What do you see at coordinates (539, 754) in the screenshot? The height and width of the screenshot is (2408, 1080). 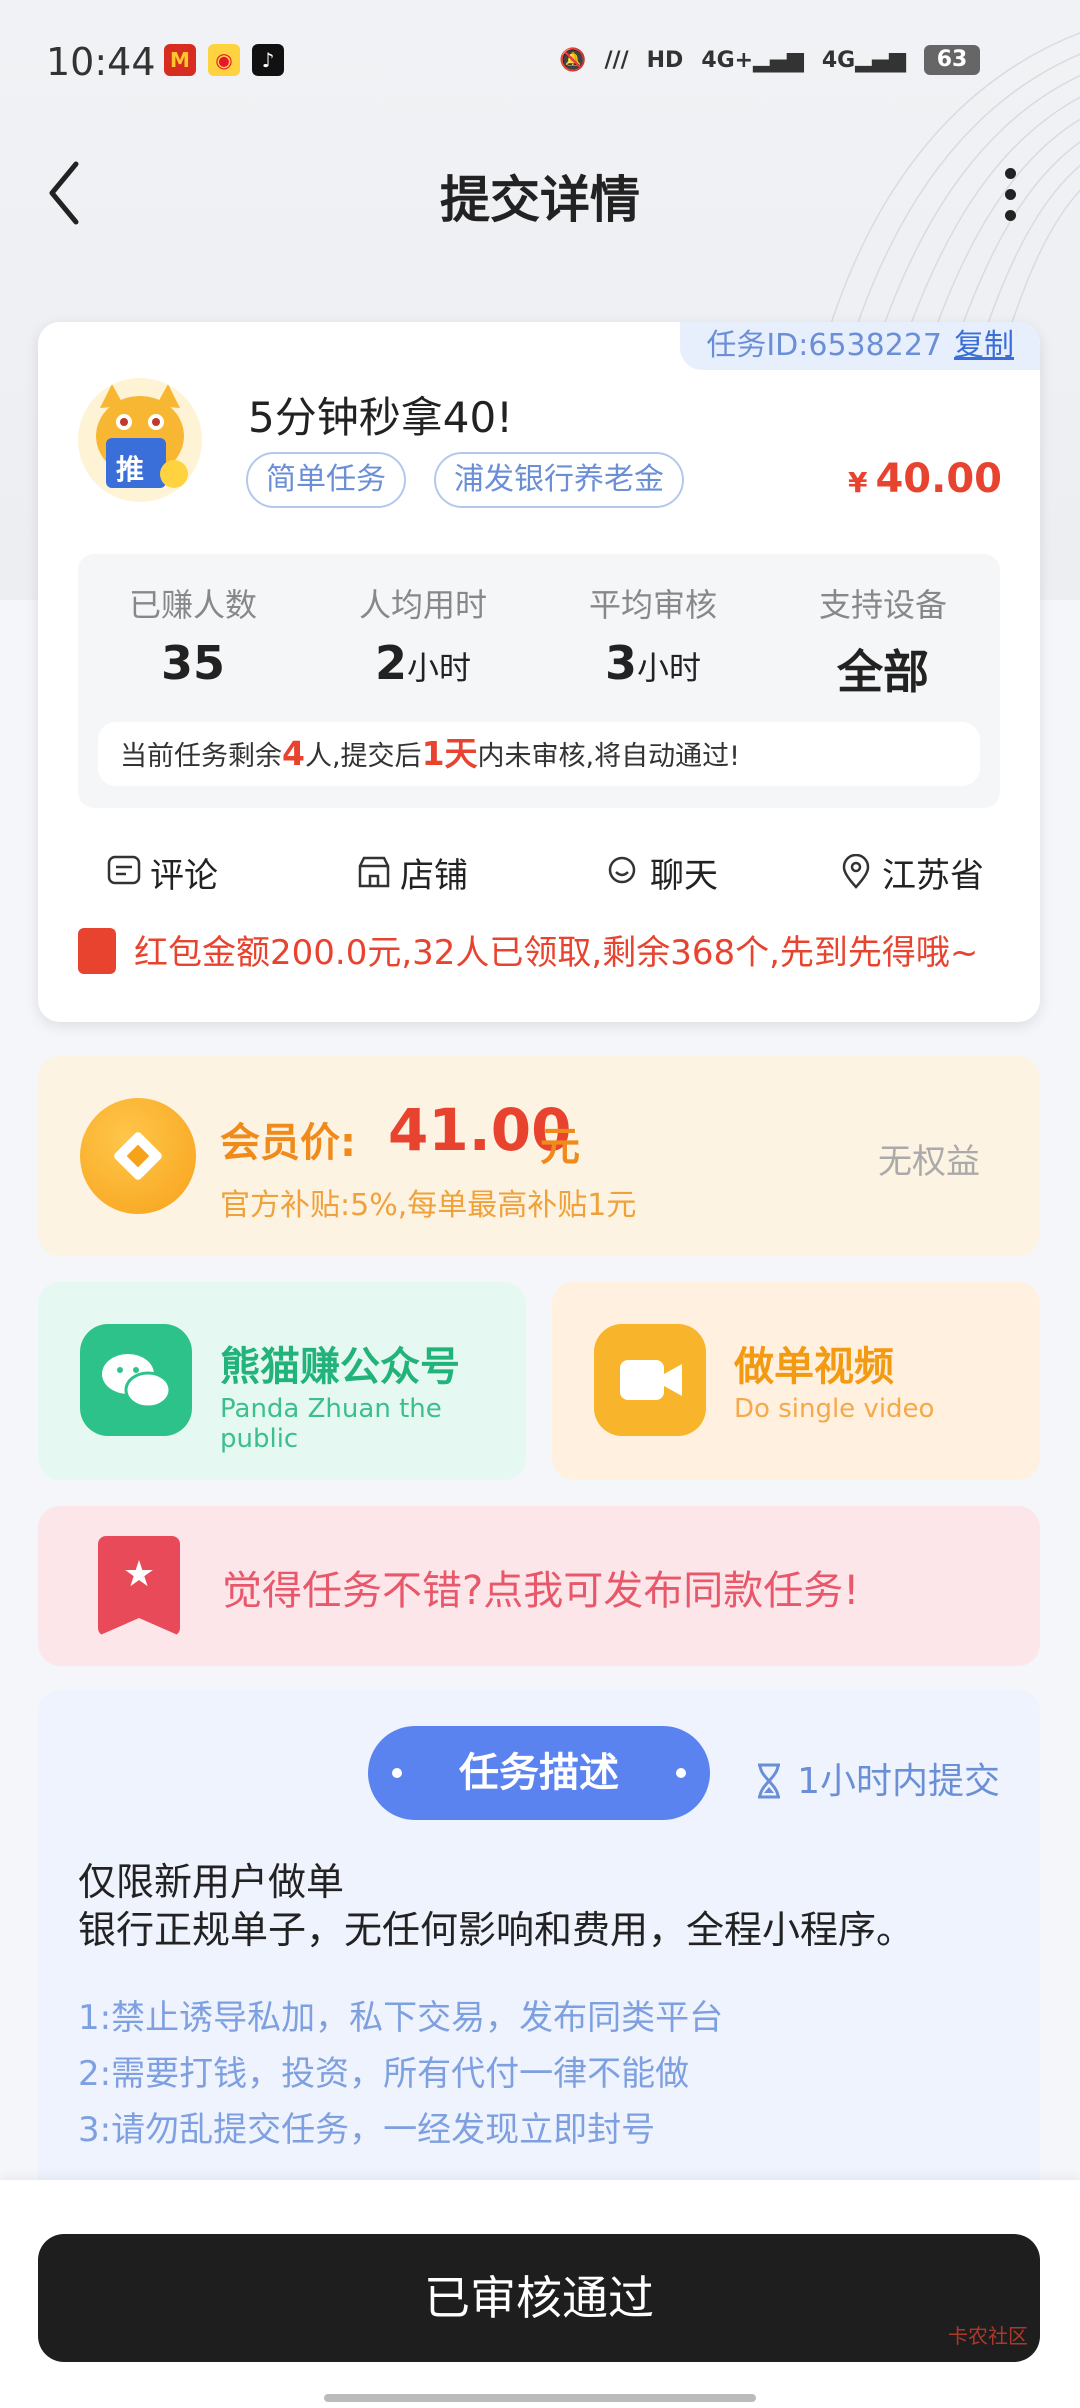 I see `auto-approve-notice: 当前任务剩余4人,提交后1天内未审核,将自动通过!` at bounding box center [539, 754].